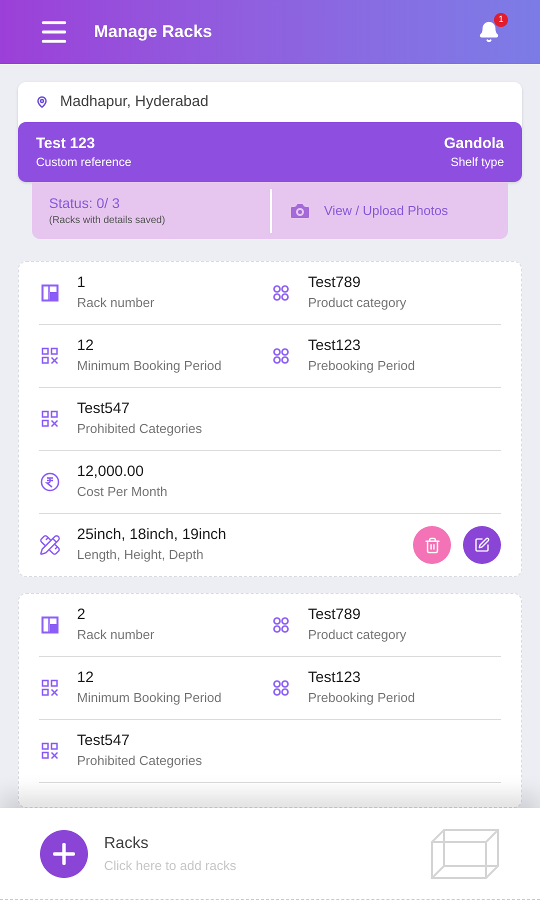 This screenshot has height=900, width=540. Describe the element at coordinates (85, 203) in the screenshot. I see `status-title: Status: 0/ 3` at that location.